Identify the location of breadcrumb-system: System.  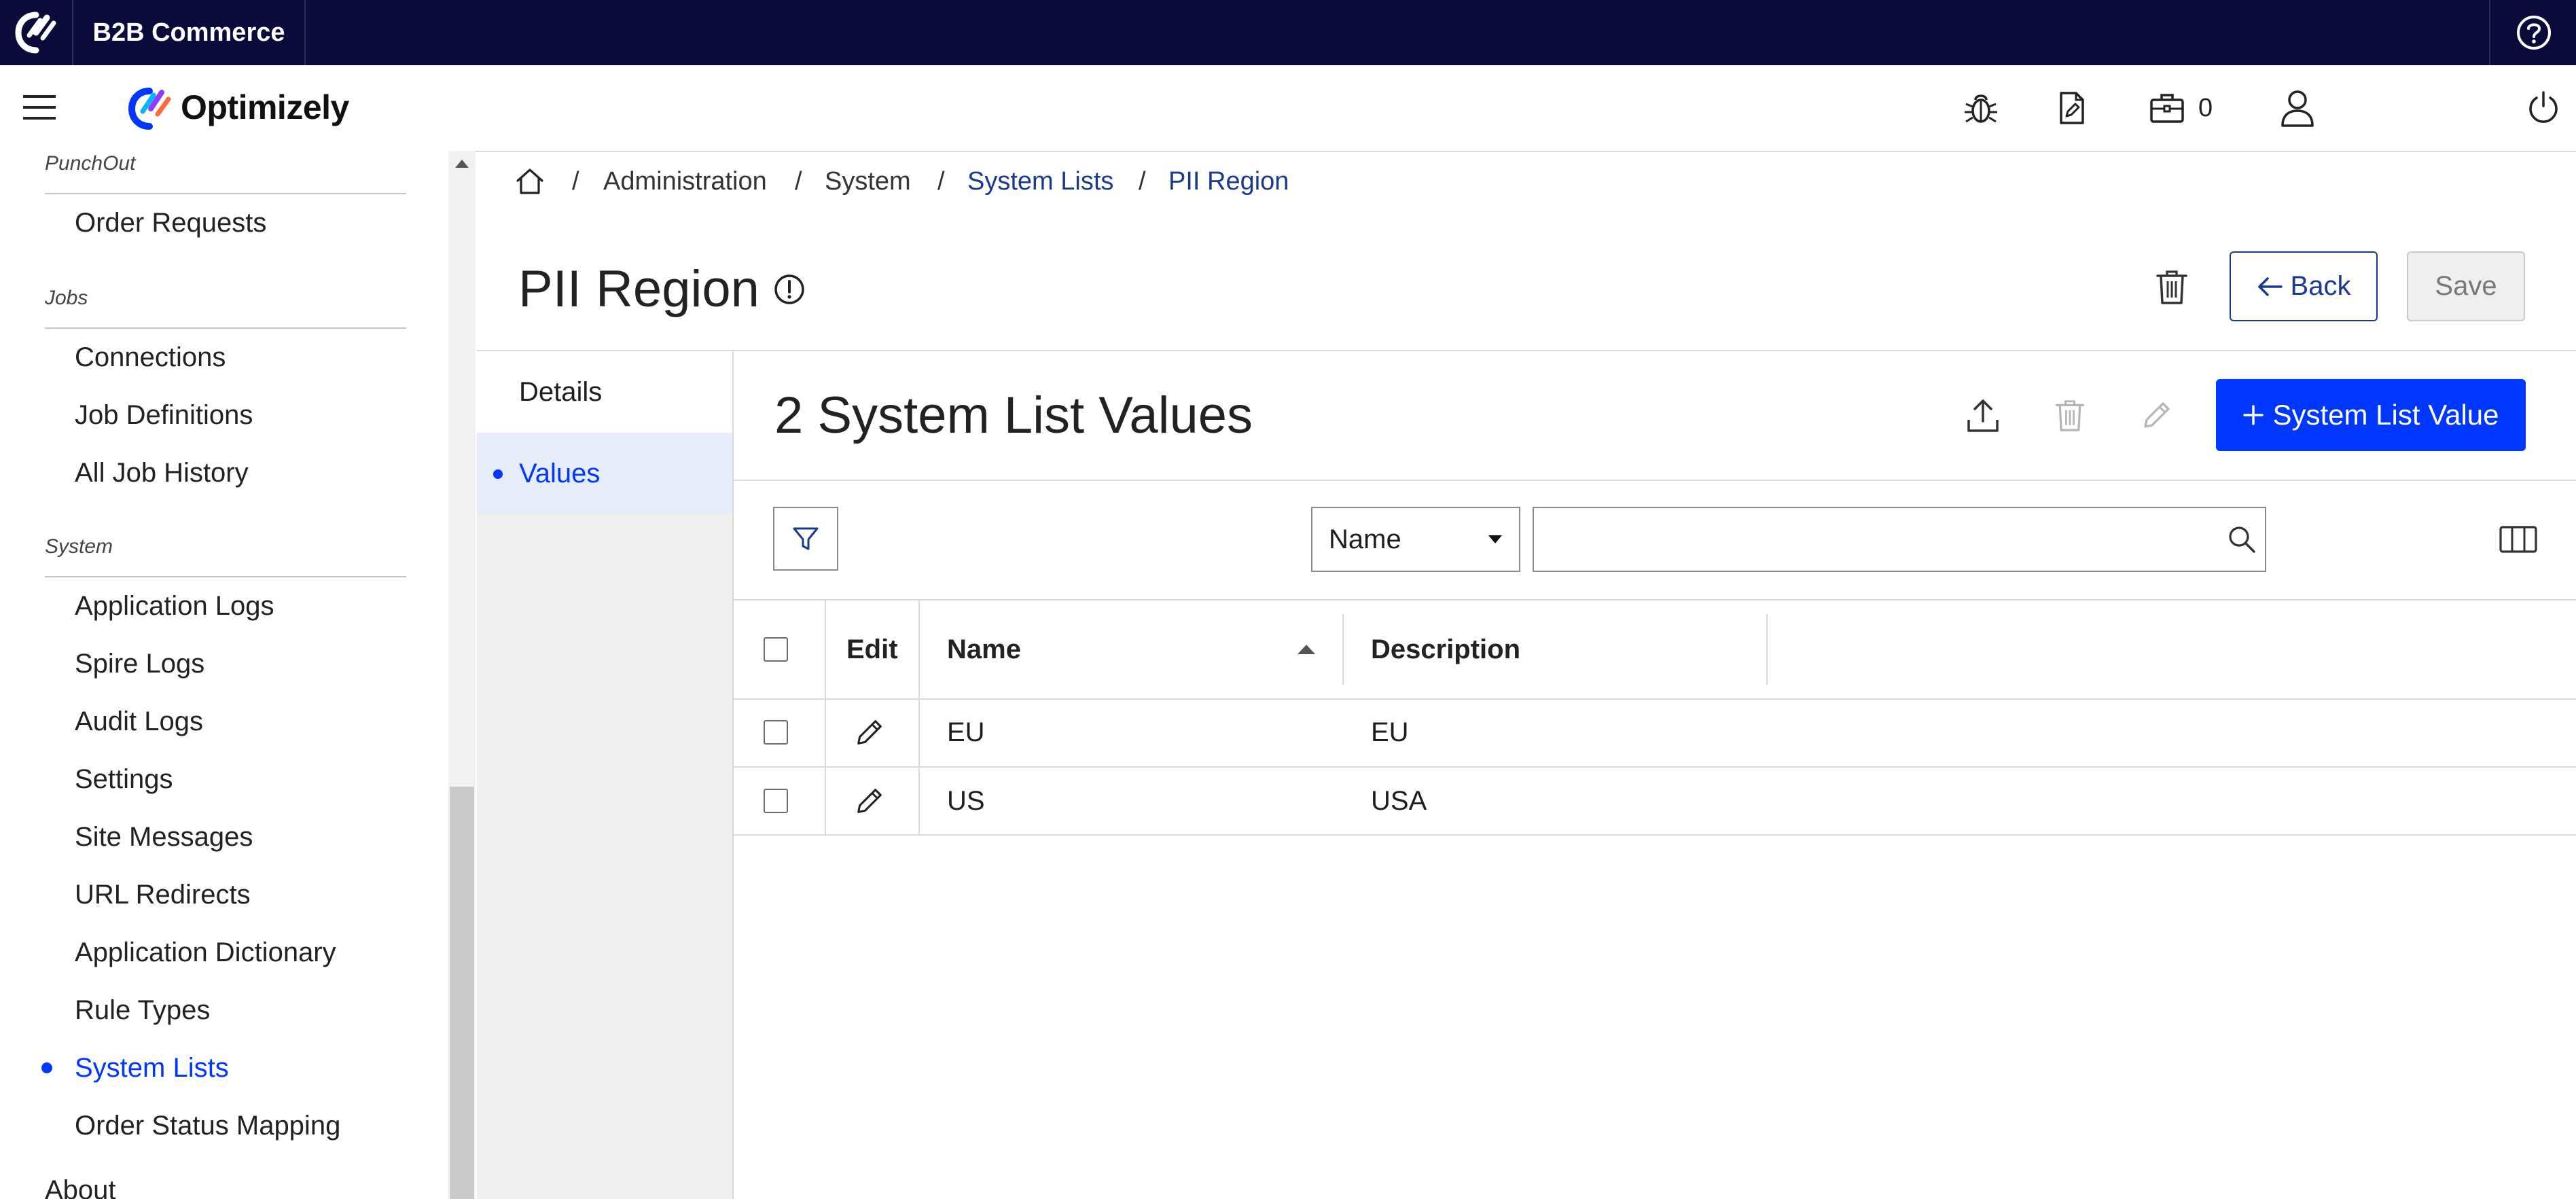
(868, 182).